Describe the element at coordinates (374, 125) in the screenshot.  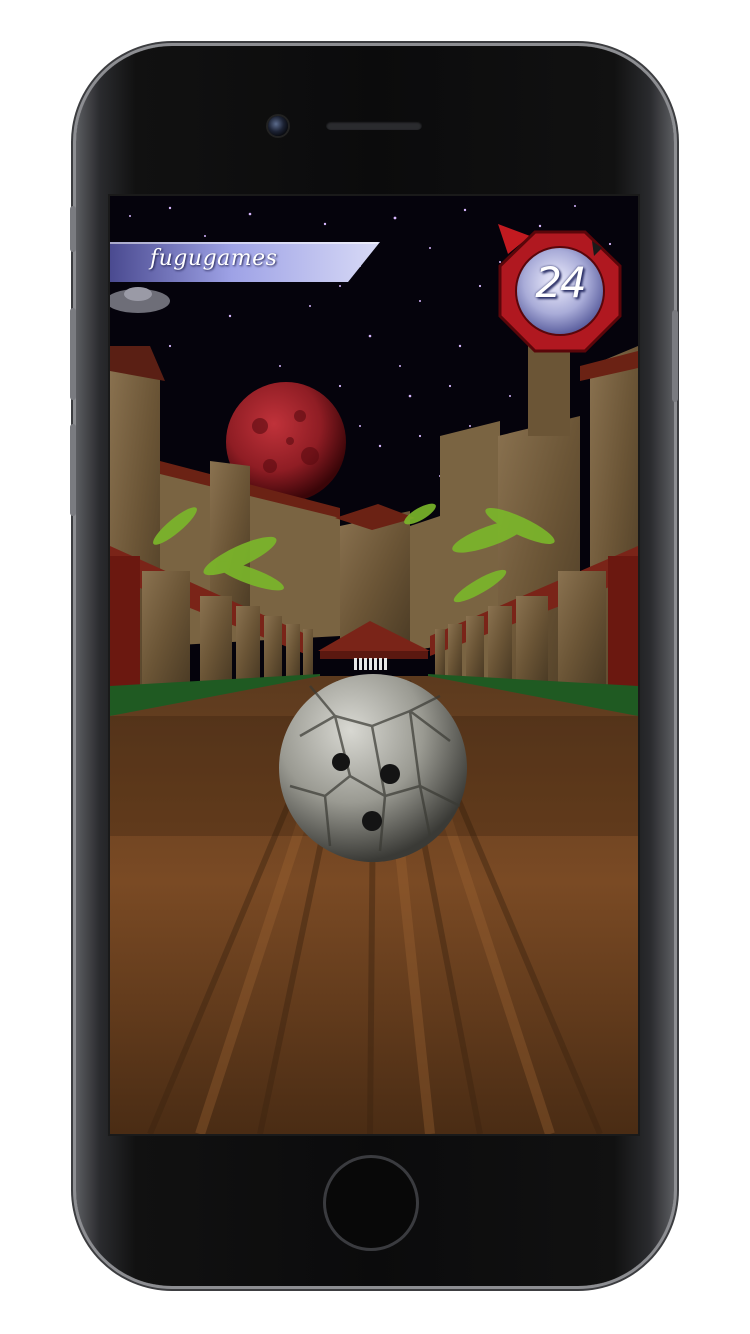
I see `earpiece-speaker` at that location.